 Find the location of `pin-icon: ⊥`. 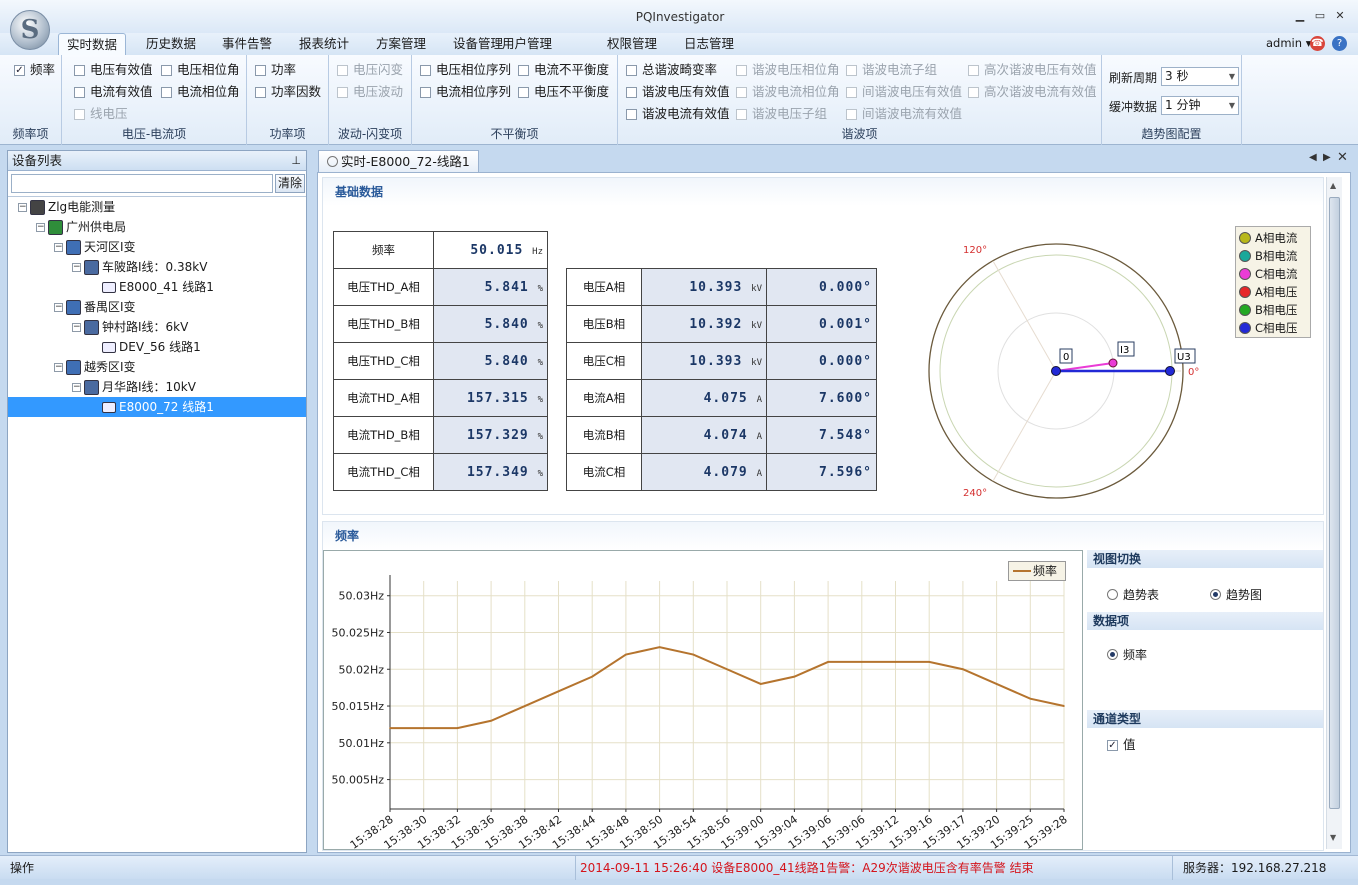

pin-icon: ⊥ is located at coordinates (296, 161).